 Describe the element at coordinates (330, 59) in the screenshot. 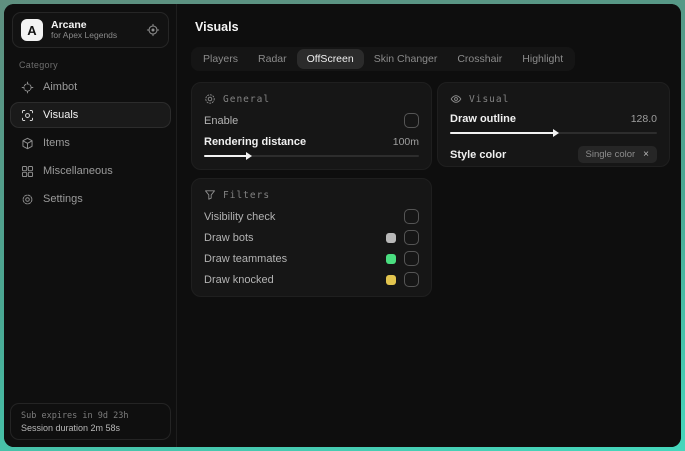

I see `tab-offscreen: OffScreen` at that location.